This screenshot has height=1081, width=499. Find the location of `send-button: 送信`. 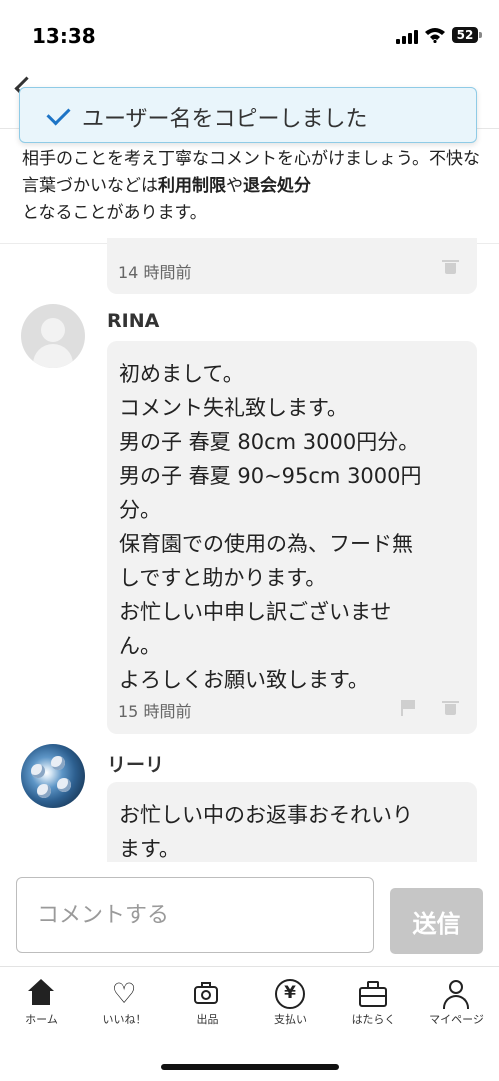

send-button: 送信 is located at coordinates (436, 921).